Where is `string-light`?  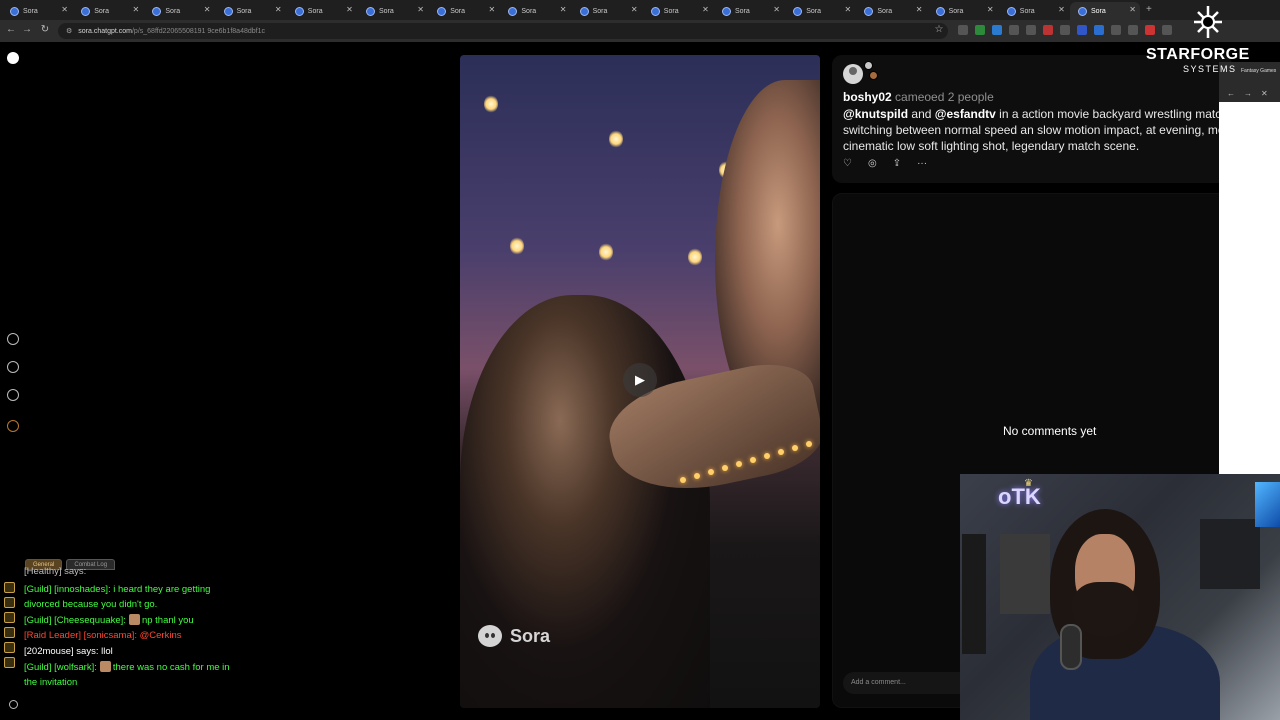 string-light is located at coordinates (695, 257).